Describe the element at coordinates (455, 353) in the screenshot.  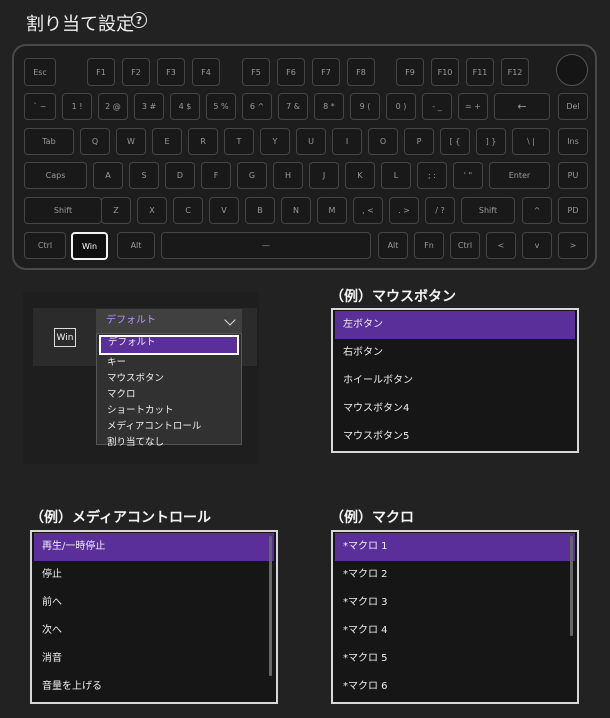
I see `list-item: 右ボタン` at that location.